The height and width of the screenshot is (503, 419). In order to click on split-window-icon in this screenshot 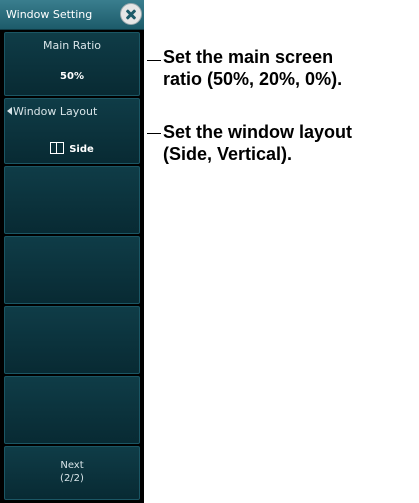, I will do `click(57, 148)`.